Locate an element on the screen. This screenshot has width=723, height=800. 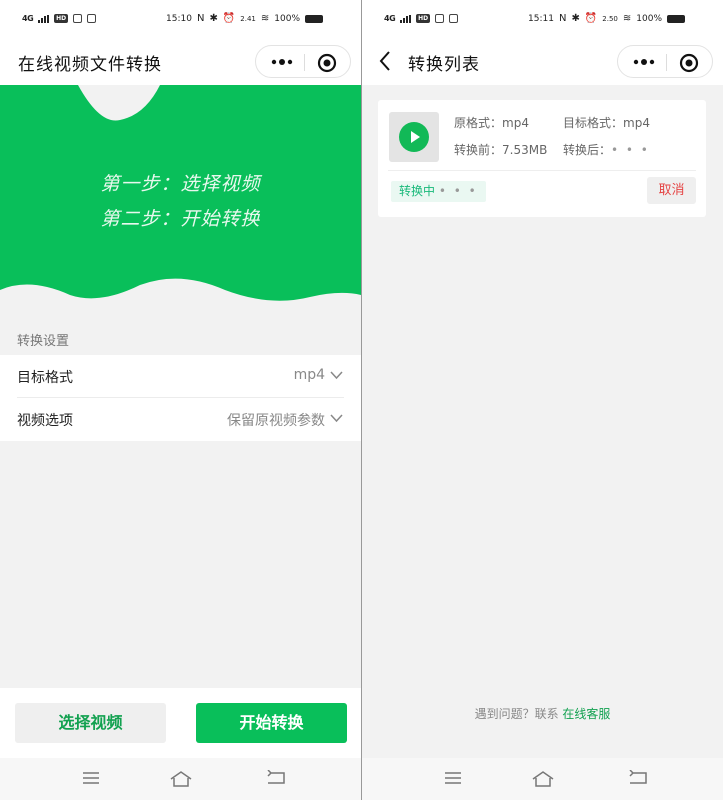
source-format: 原格式：mp4 is located at coordinates (491, 122).